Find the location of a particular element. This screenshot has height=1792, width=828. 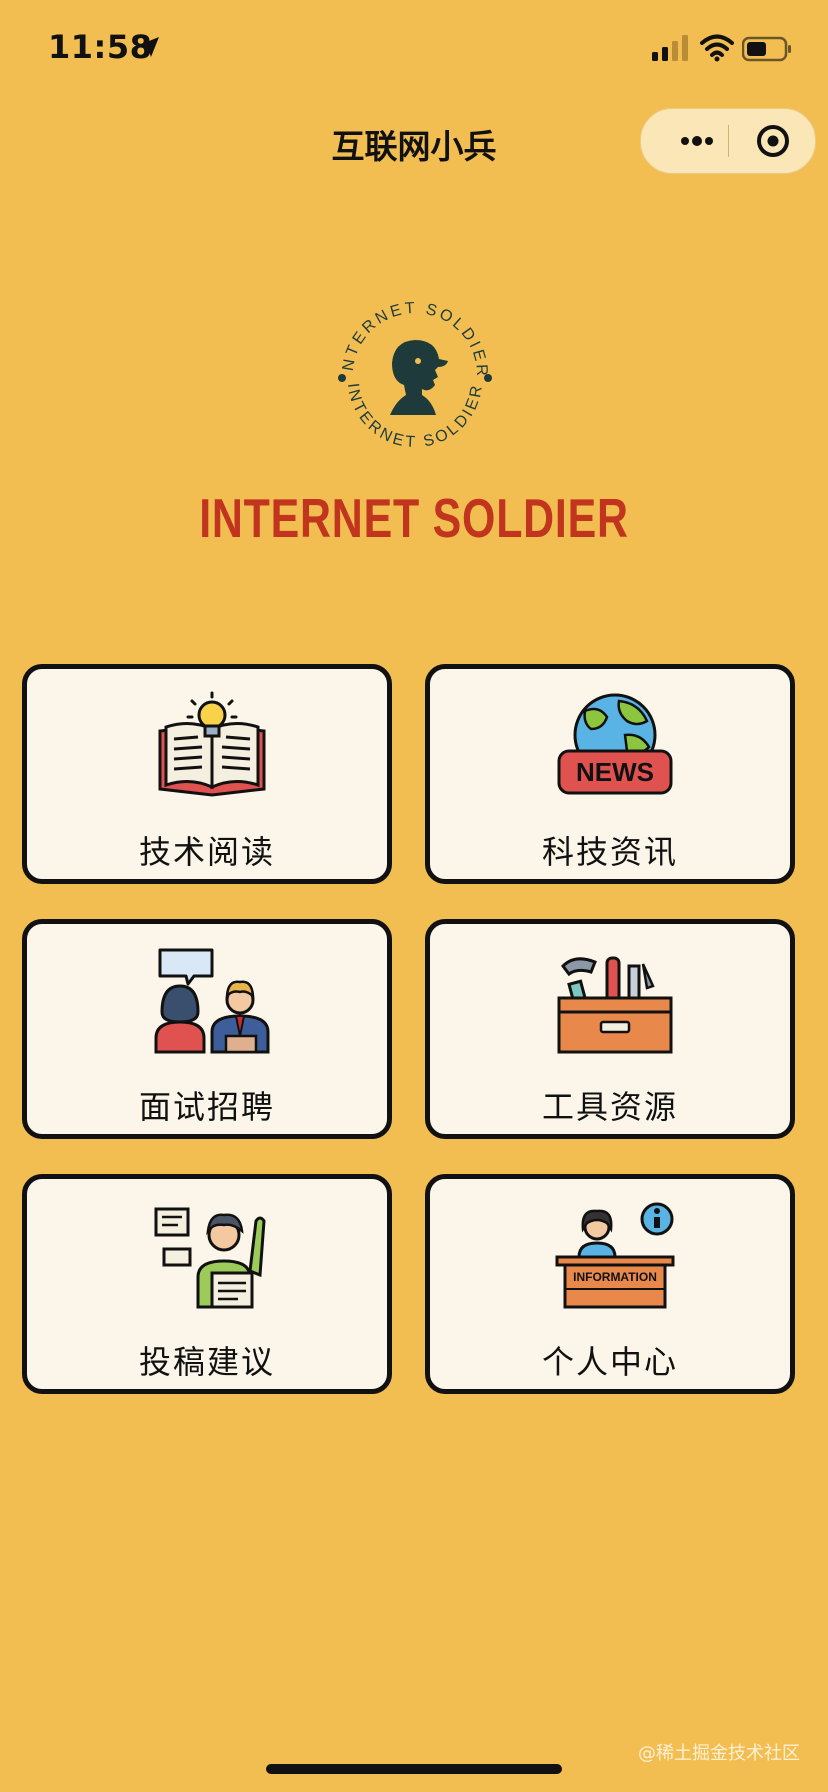

svg-text: INTERNET SOLDIER is located at coordinates (370, 332).